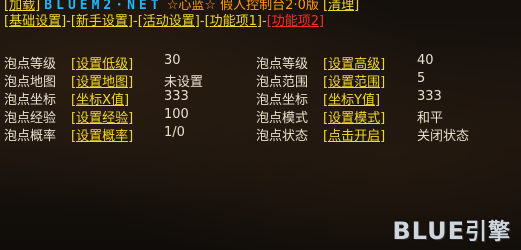 This screenshot has width=521, height=250. What do you see at coordinates (428, 231) in the screenshot?
I see `logo-text: BLUE` at bounding box center [428, 231].